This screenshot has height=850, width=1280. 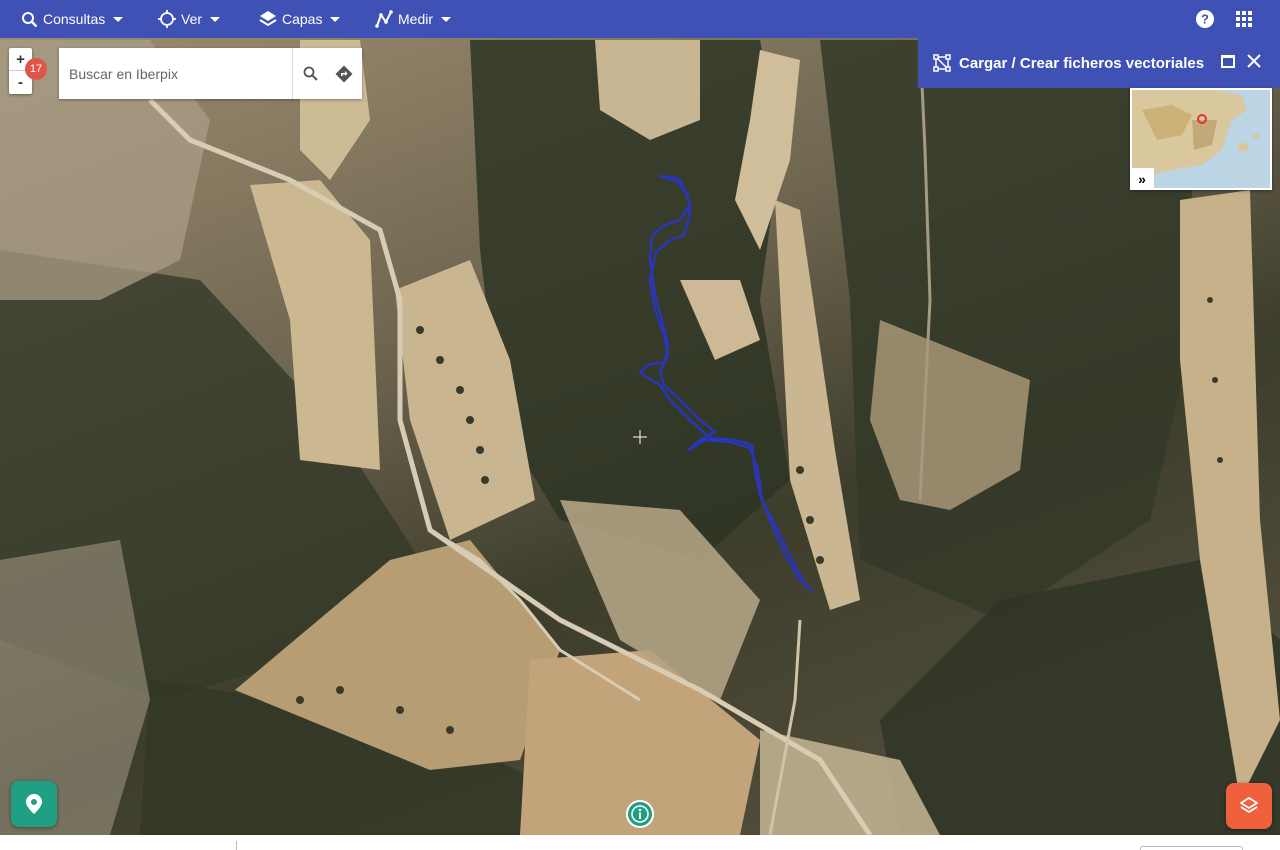 I want to click on capas-menu: Capas, so click(x=300, y=19).